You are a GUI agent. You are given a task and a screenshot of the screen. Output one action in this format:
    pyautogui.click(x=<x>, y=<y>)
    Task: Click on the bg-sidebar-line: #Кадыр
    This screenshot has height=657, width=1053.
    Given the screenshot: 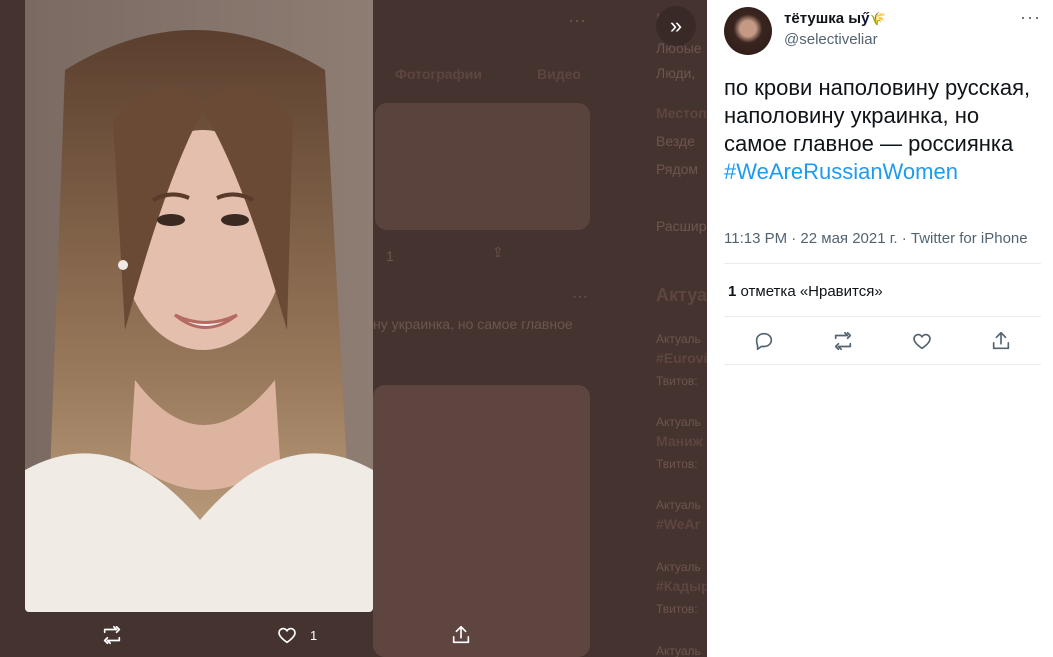 What is the action you would take?
    pyautogui.click(x=681, y=586)
    